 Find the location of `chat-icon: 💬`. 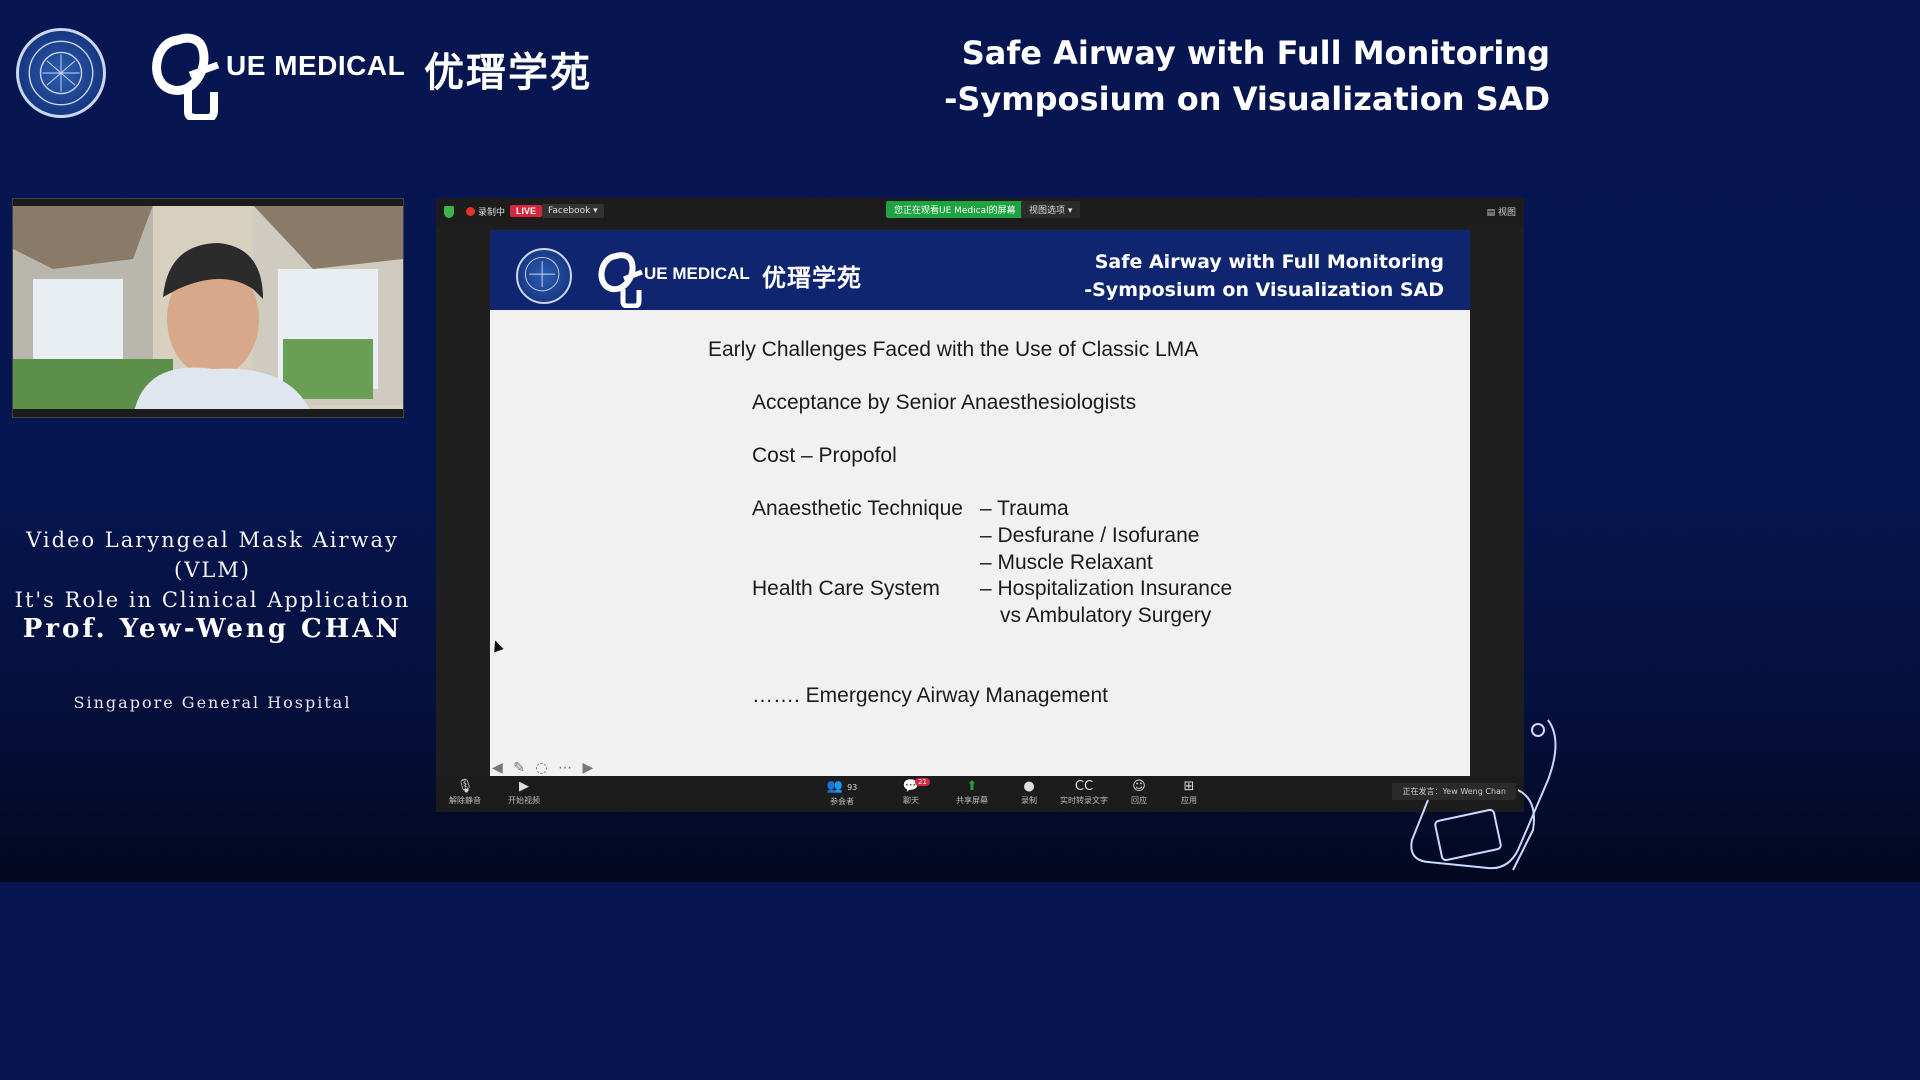

chat-icon: 💬 is located at coordinates (911, 786).